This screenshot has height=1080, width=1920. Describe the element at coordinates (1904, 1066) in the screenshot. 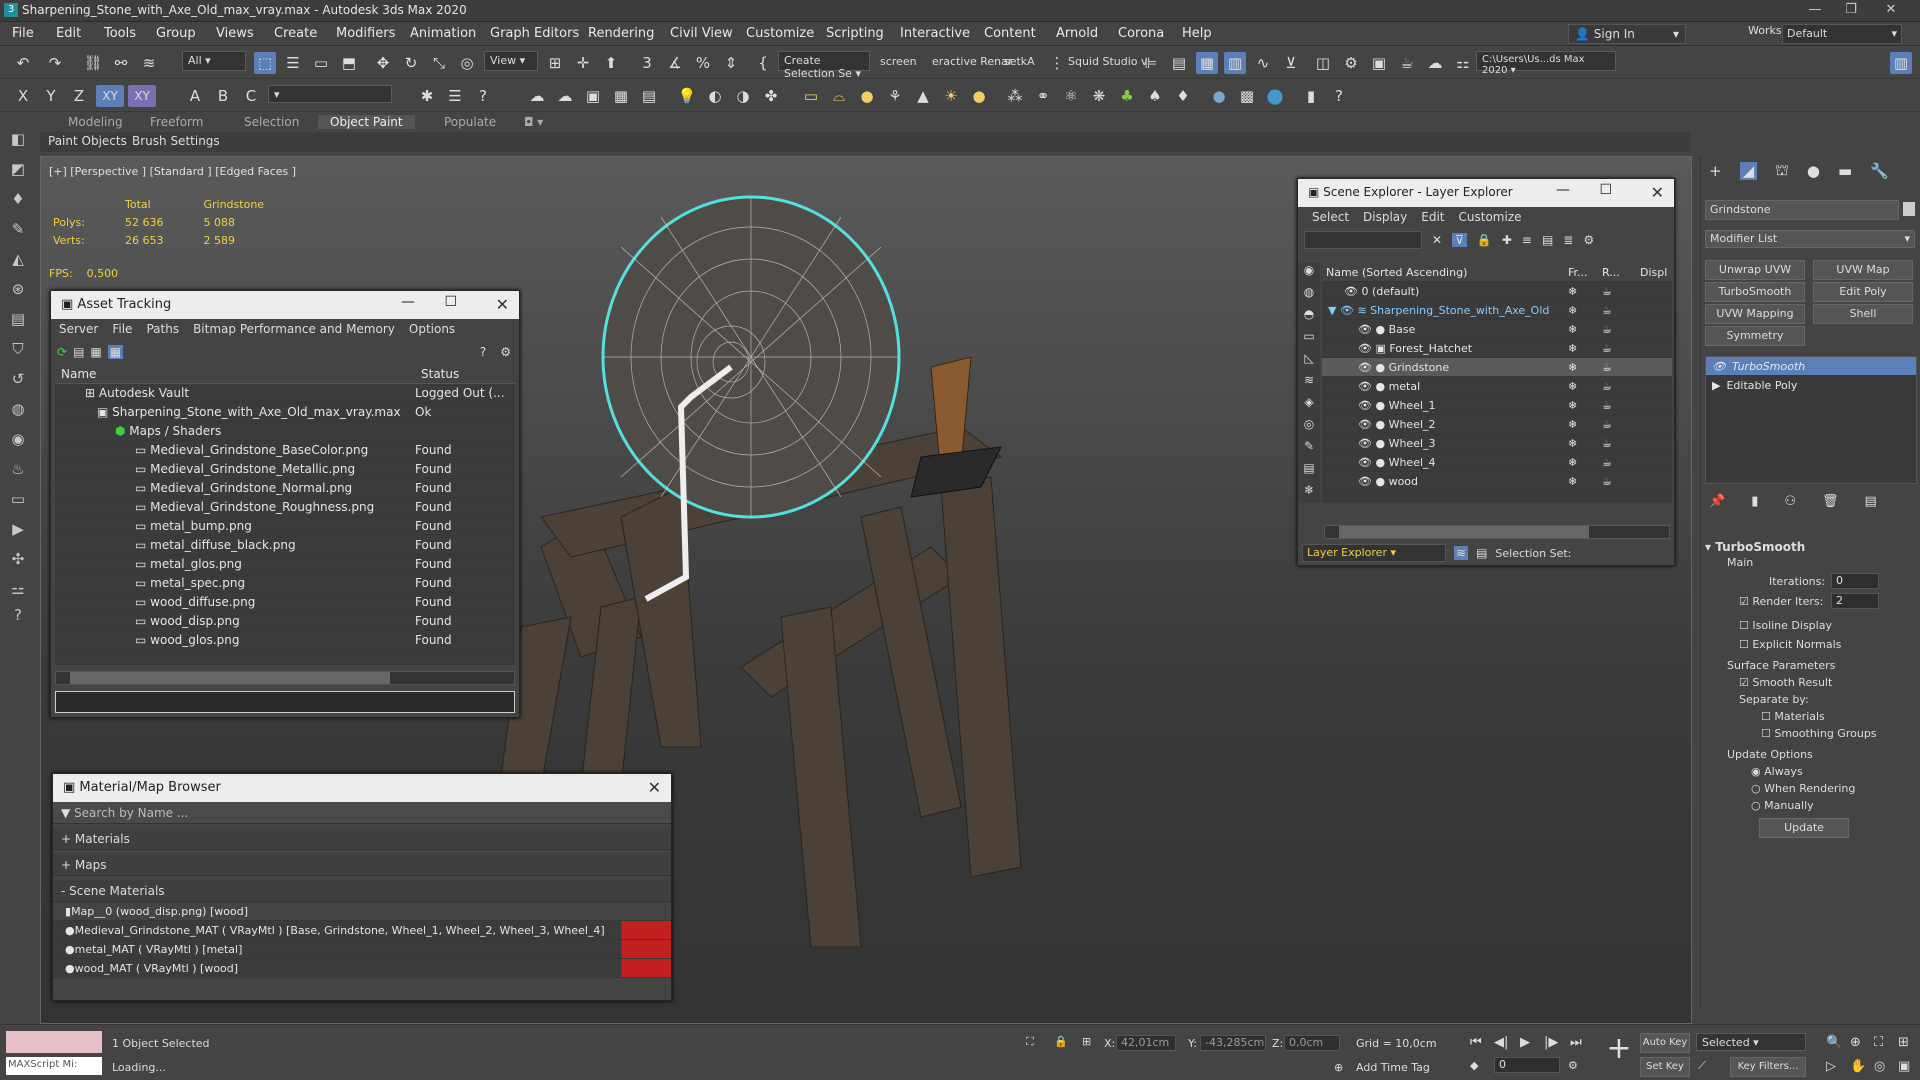

I see `maximize-viewport-icon: ▣` at that location.